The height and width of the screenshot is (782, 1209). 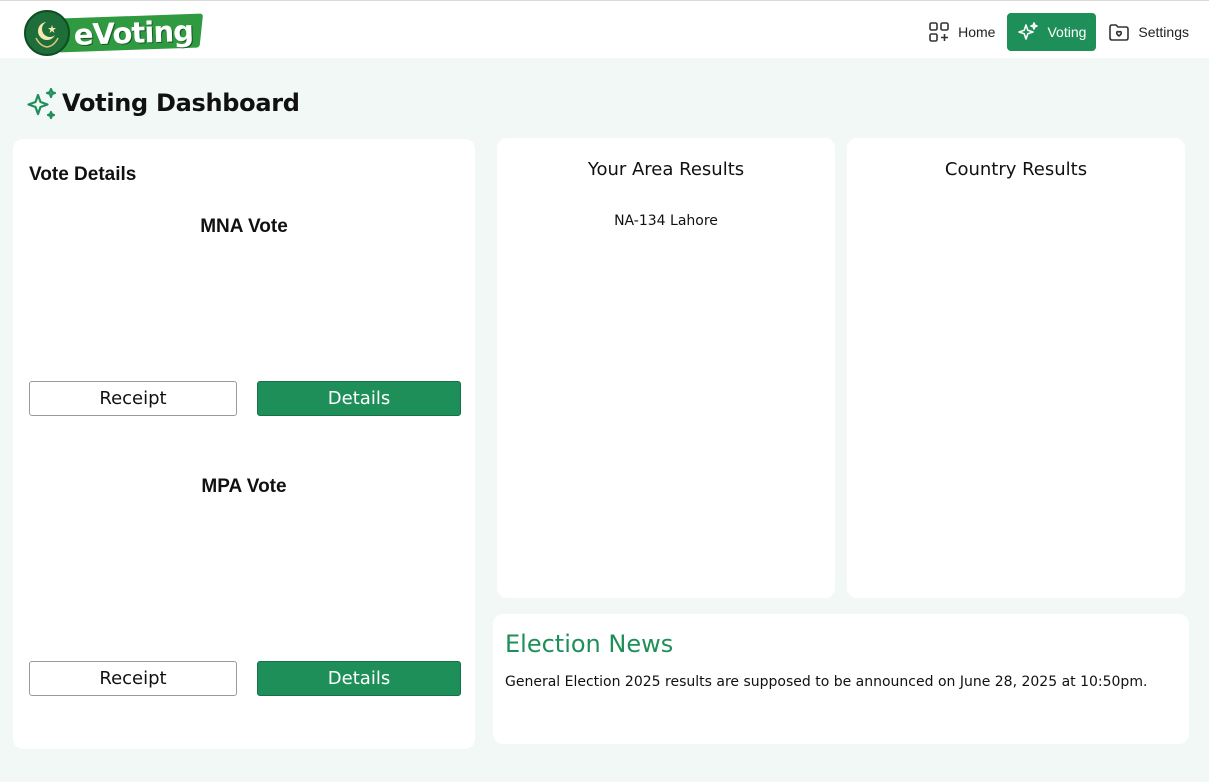 What do you see at coordinates (939, 32) in the screenshot?
I see `grid-plus-icon` at bounding box center [939, 32].